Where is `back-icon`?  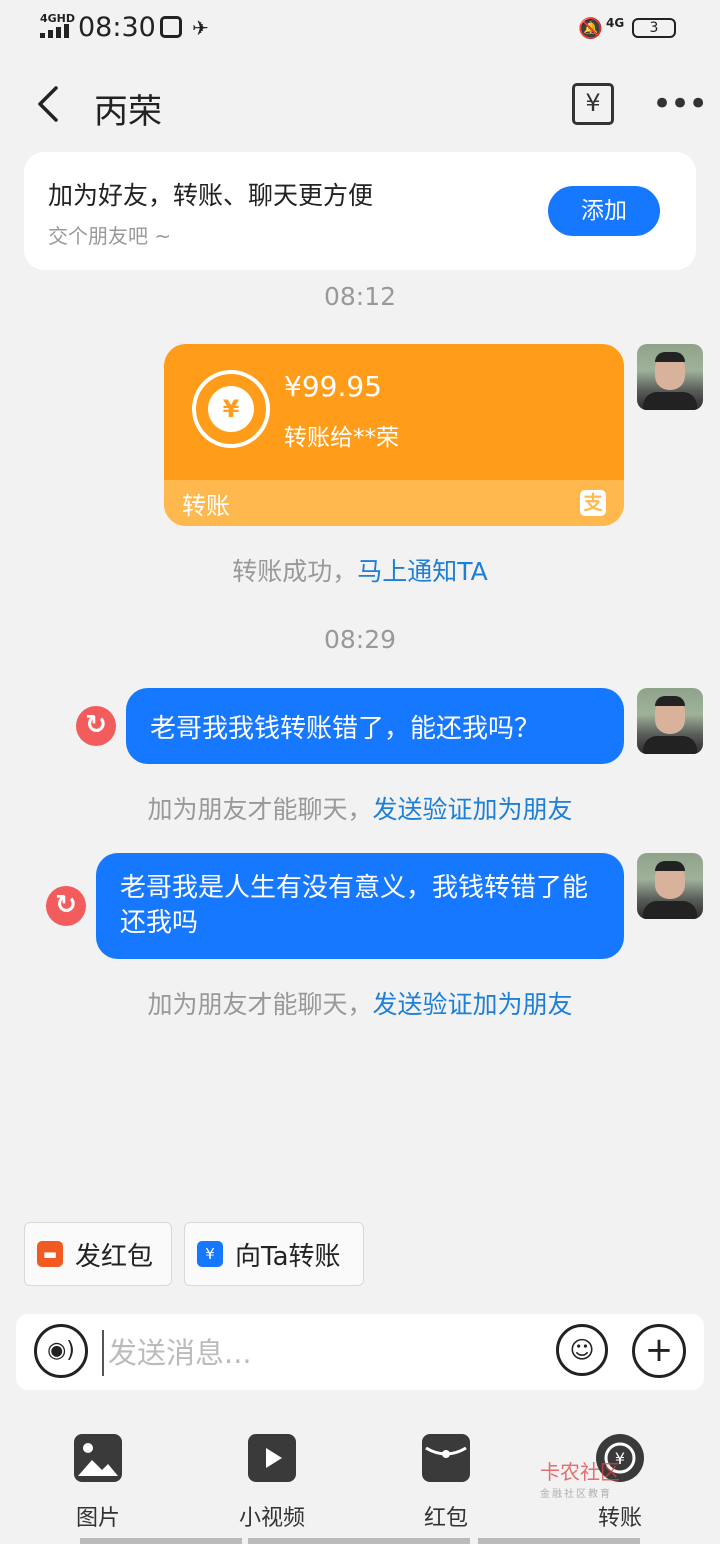 back-icon is located at coordinates (52, 104).